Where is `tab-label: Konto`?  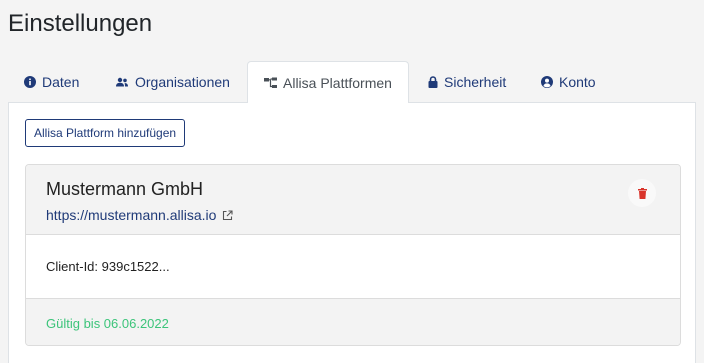
tab-label: Konto is located at coordinates (577, 82).